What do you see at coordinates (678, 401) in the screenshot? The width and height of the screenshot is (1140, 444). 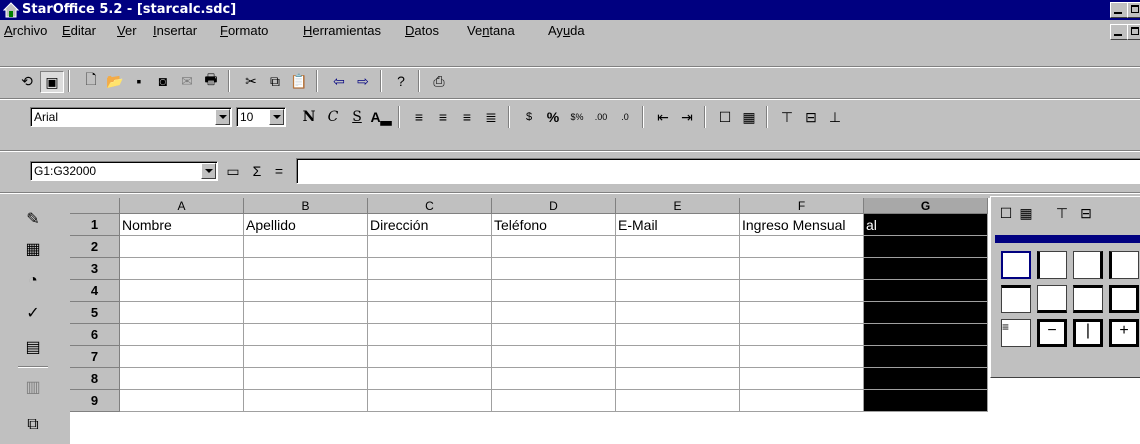 I see `cell-e9` at bounding box center [678, 401].